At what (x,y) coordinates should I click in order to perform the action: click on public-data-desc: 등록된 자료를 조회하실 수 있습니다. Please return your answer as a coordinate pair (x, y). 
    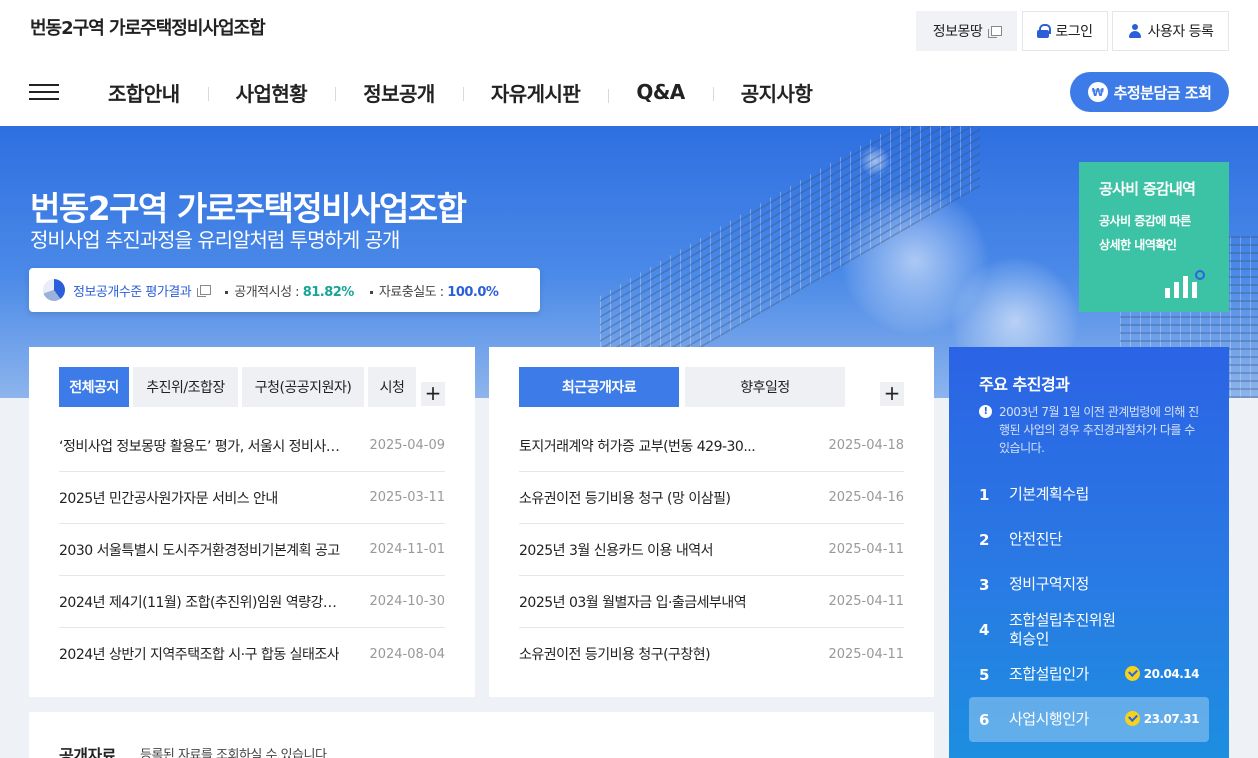
    Looking at the image, I should click on (233, 753).